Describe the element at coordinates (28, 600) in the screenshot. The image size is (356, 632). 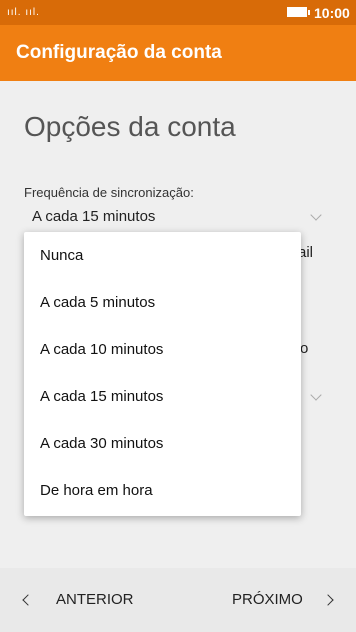
I see `chevron-left-icon` at that location.